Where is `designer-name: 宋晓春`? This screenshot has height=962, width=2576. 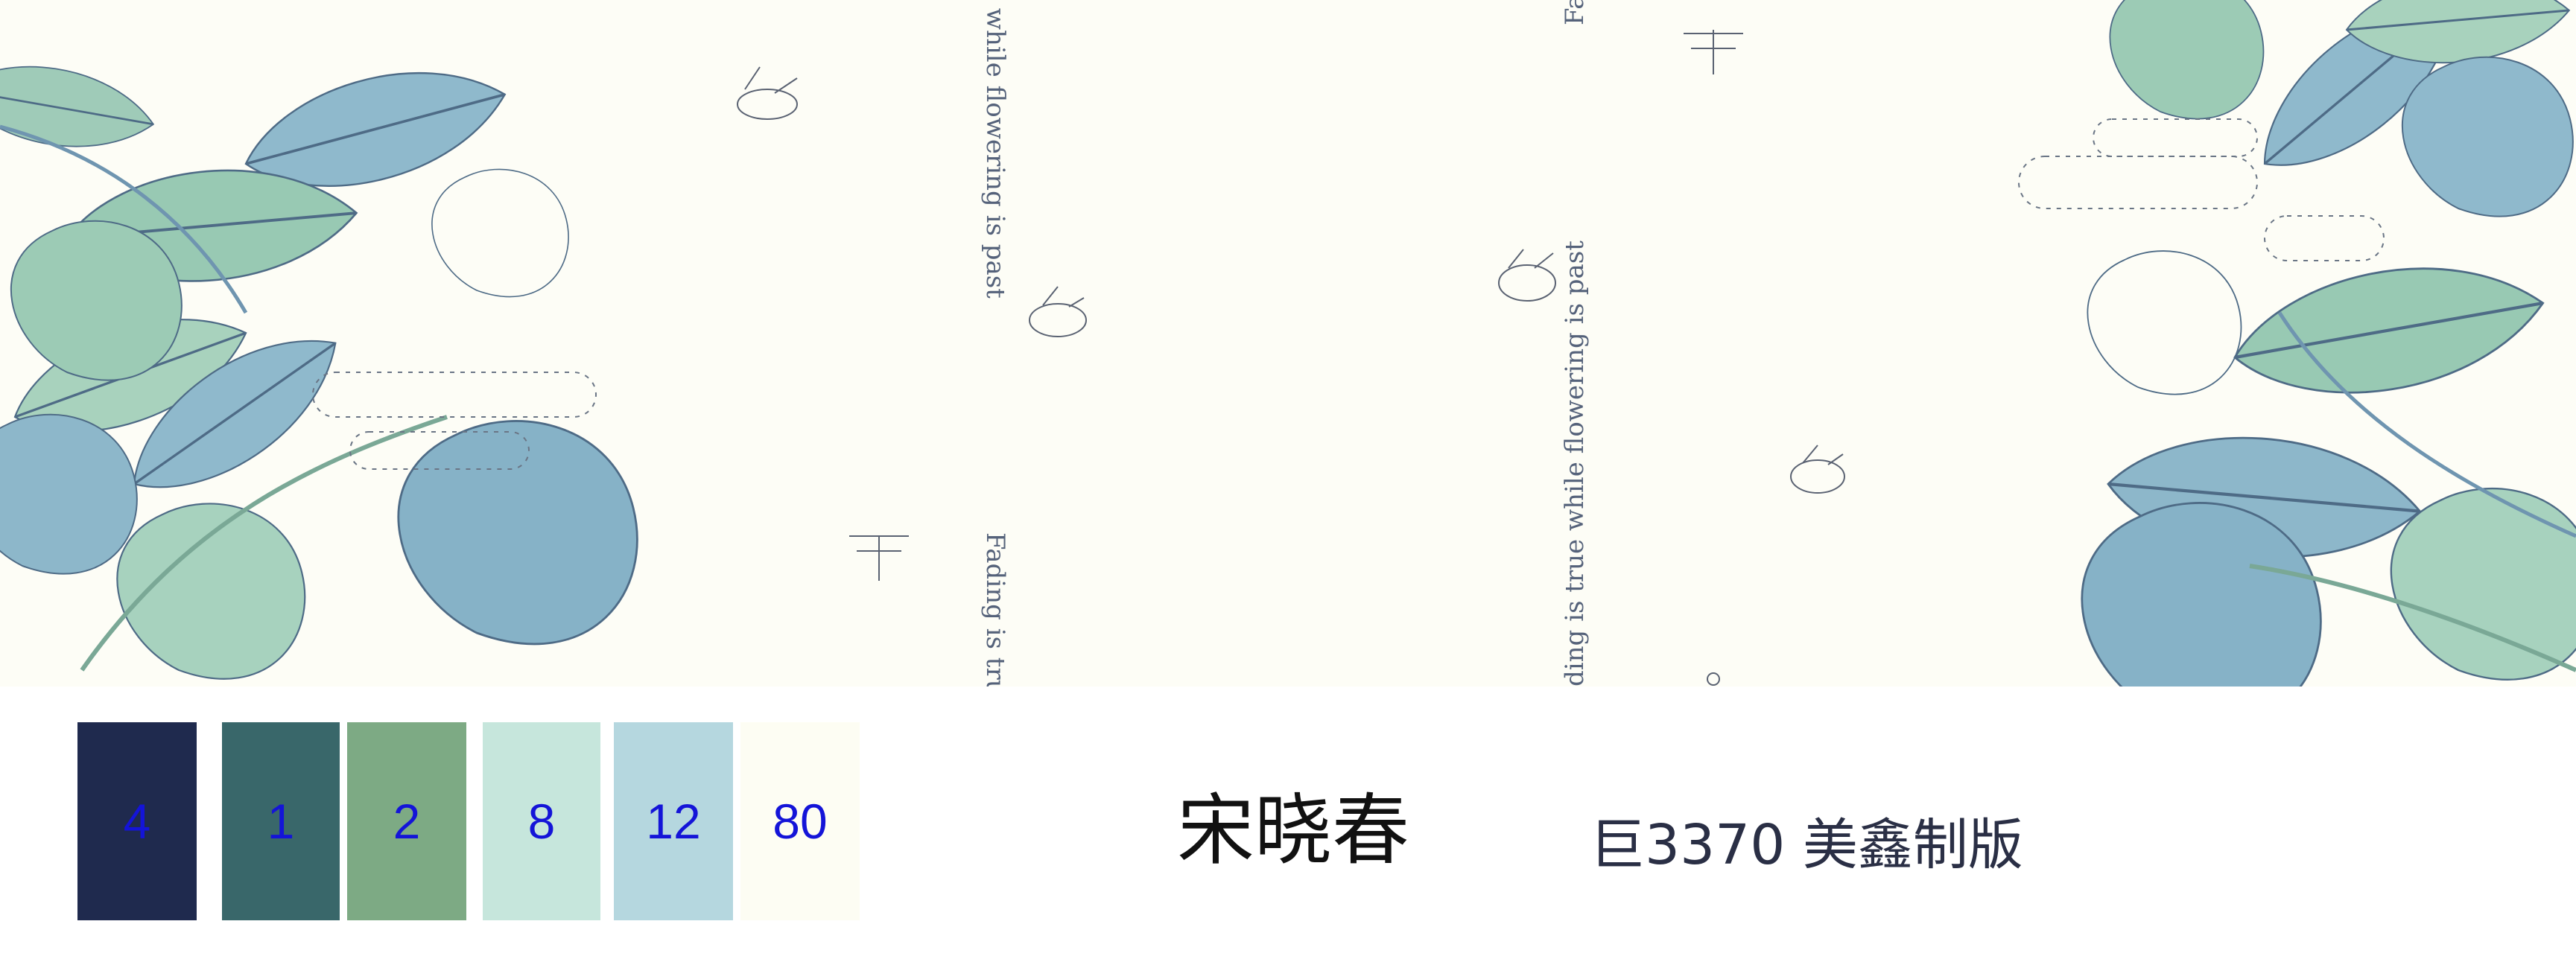 designer-name: 宋晓春 is located at coordinates (1294, 830).